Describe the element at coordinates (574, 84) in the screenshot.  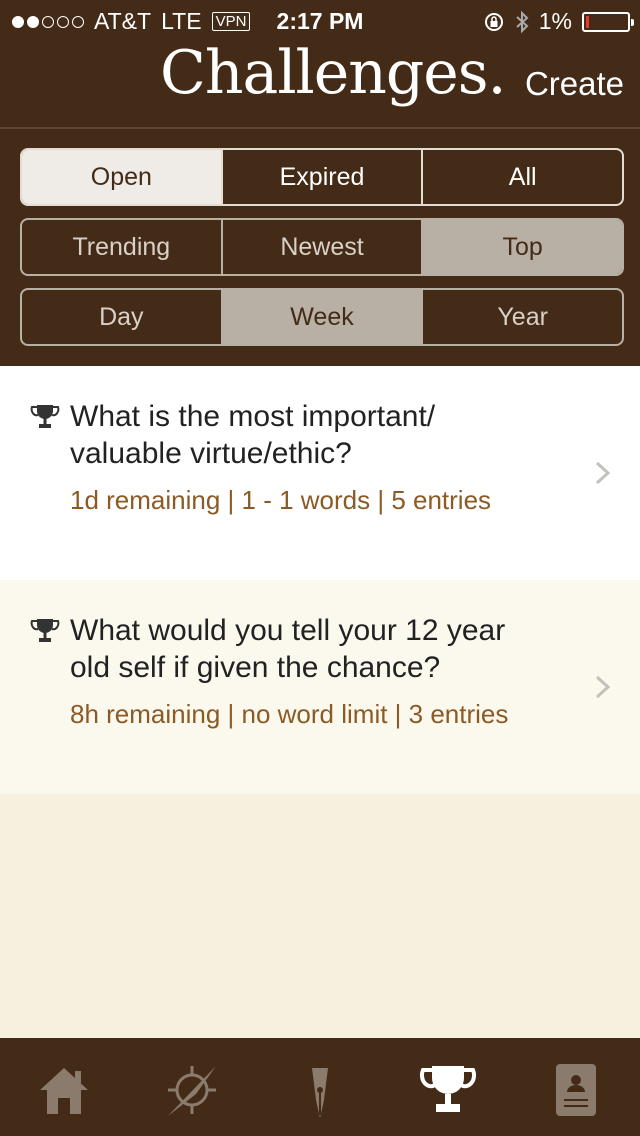
I see `create-button: Create` at that location.